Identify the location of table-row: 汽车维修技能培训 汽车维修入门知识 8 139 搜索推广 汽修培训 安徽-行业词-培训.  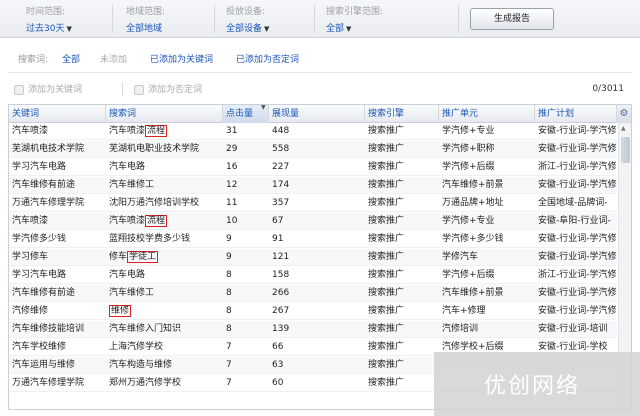
(313, 329).